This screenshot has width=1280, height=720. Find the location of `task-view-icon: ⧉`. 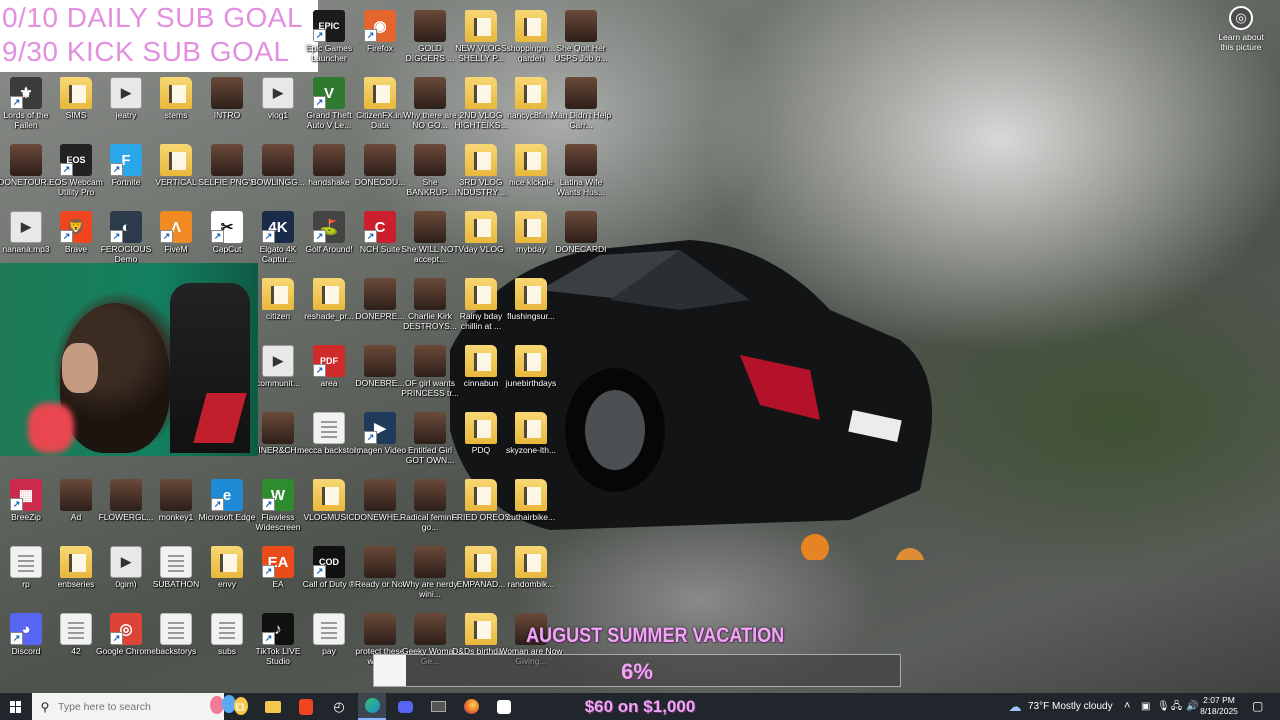

task-view-icon: ⧉ is located at coordinates (240, 706).